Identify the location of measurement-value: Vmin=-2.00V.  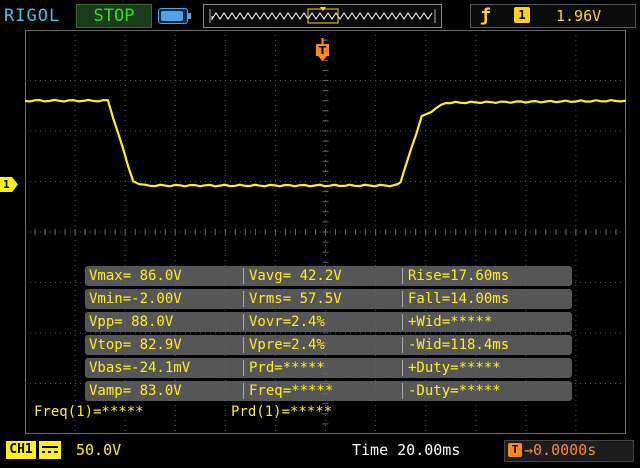
(135, 299).